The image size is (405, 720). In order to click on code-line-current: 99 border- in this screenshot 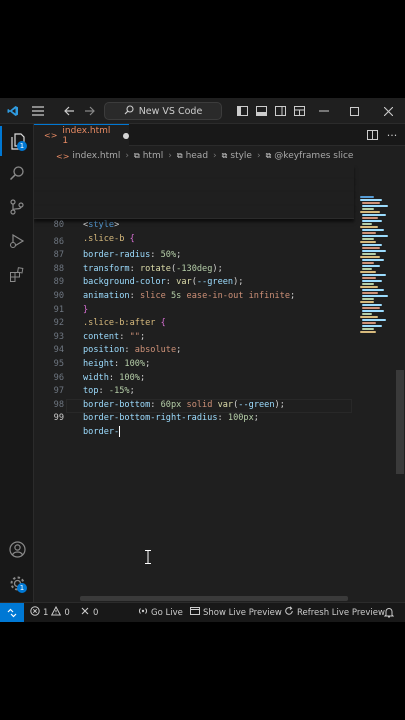, I will do `click(194, 418)`.